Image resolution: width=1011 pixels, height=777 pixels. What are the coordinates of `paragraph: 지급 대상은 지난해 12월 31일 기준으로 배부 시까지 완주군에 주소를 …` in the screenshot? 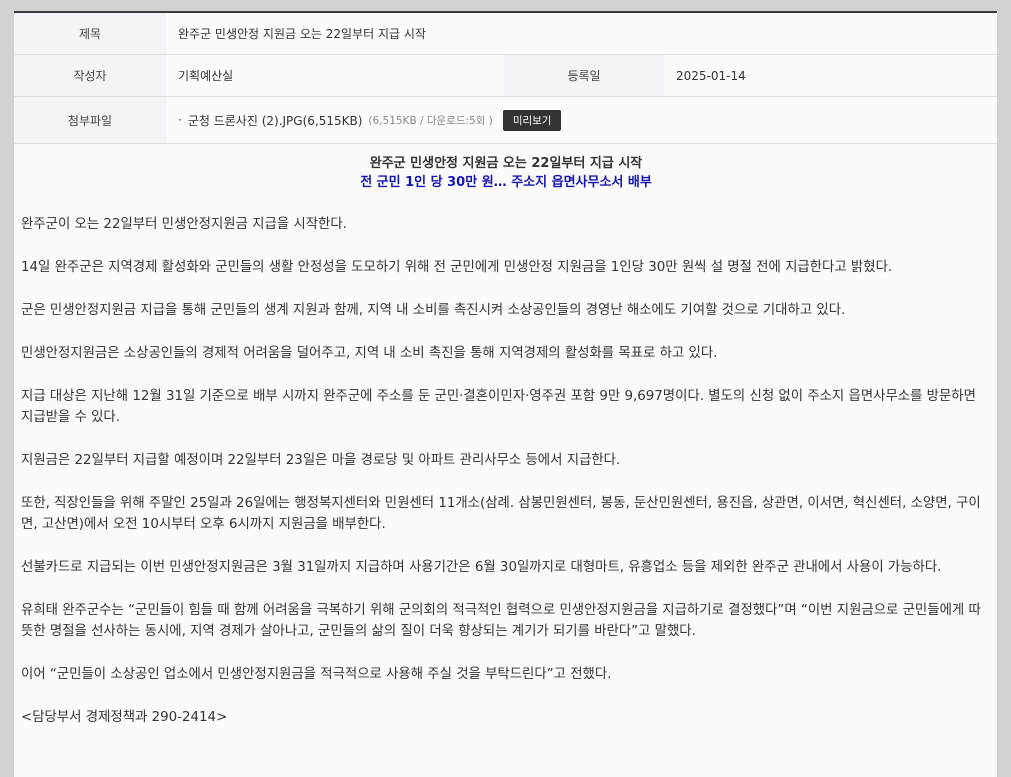 It's located at (498, 407).